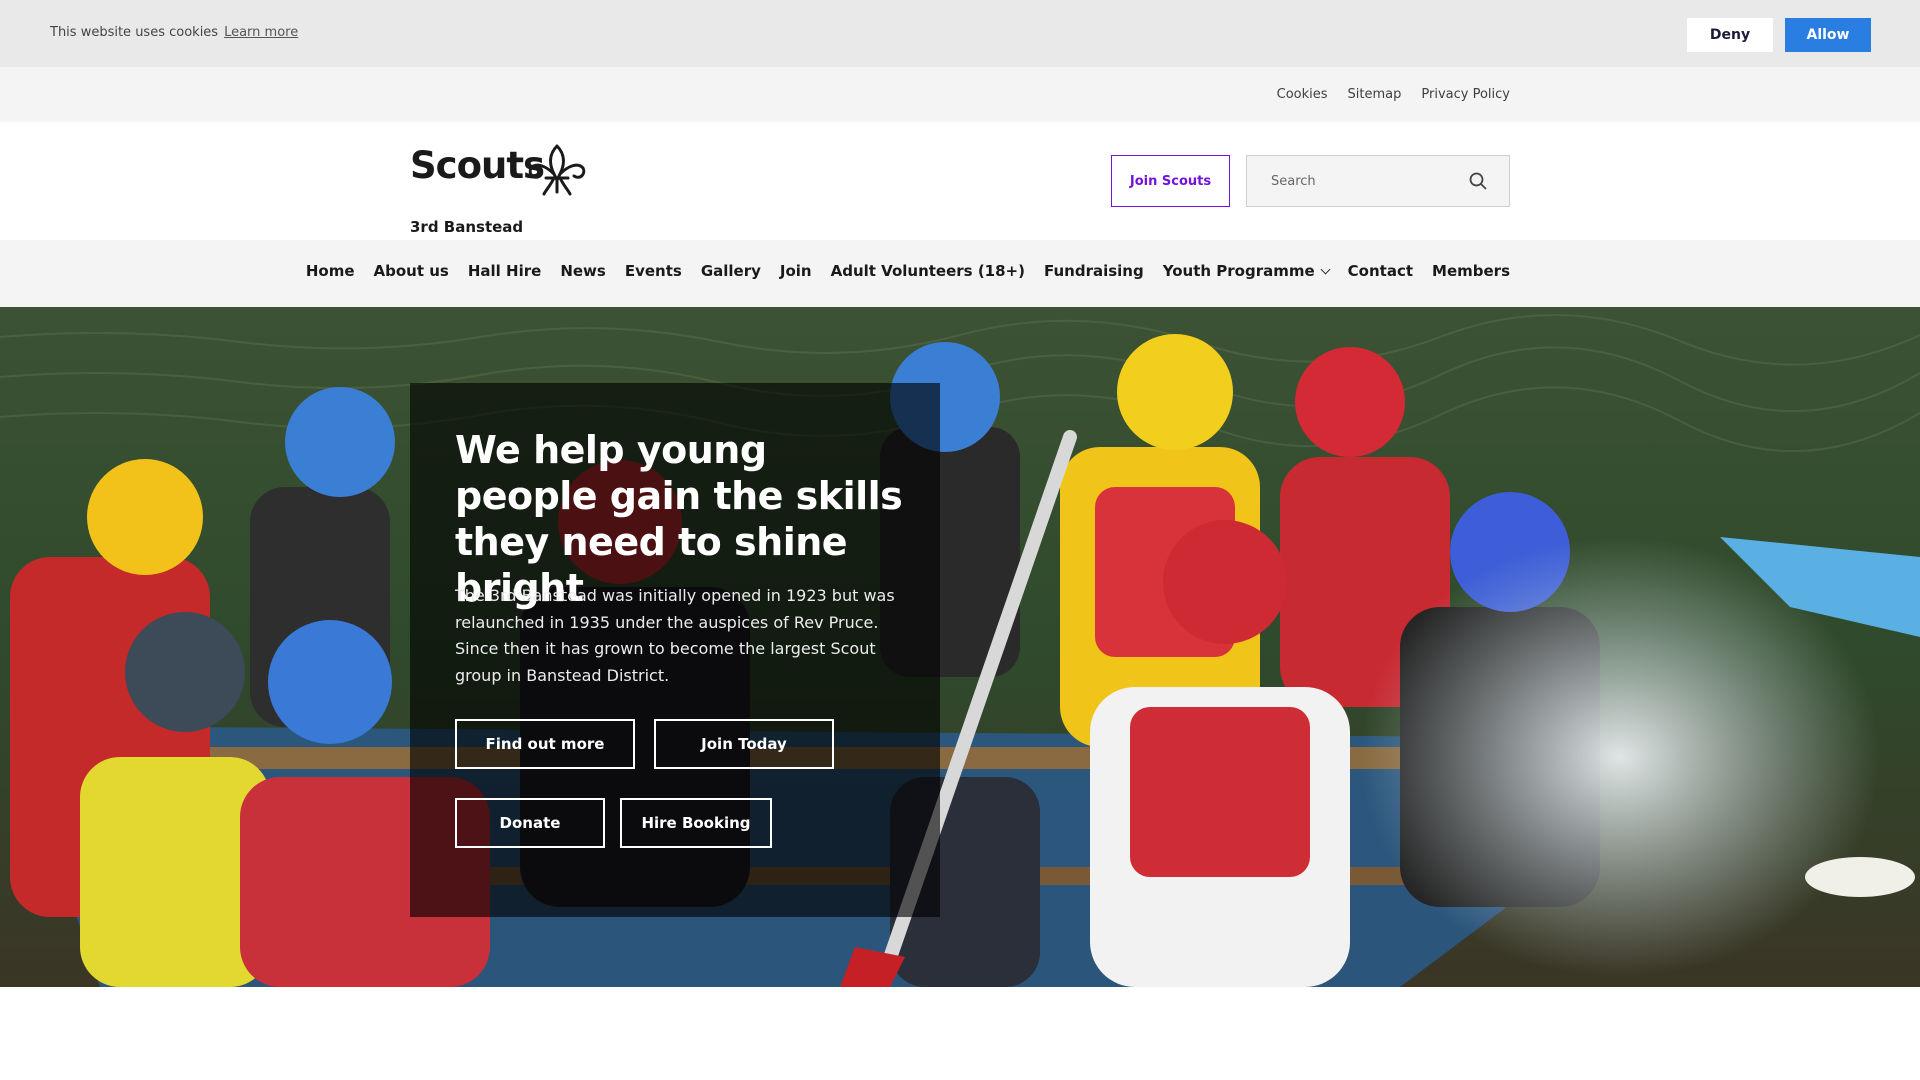  I want to click on nav-item-events: Events, so click(653, 271).